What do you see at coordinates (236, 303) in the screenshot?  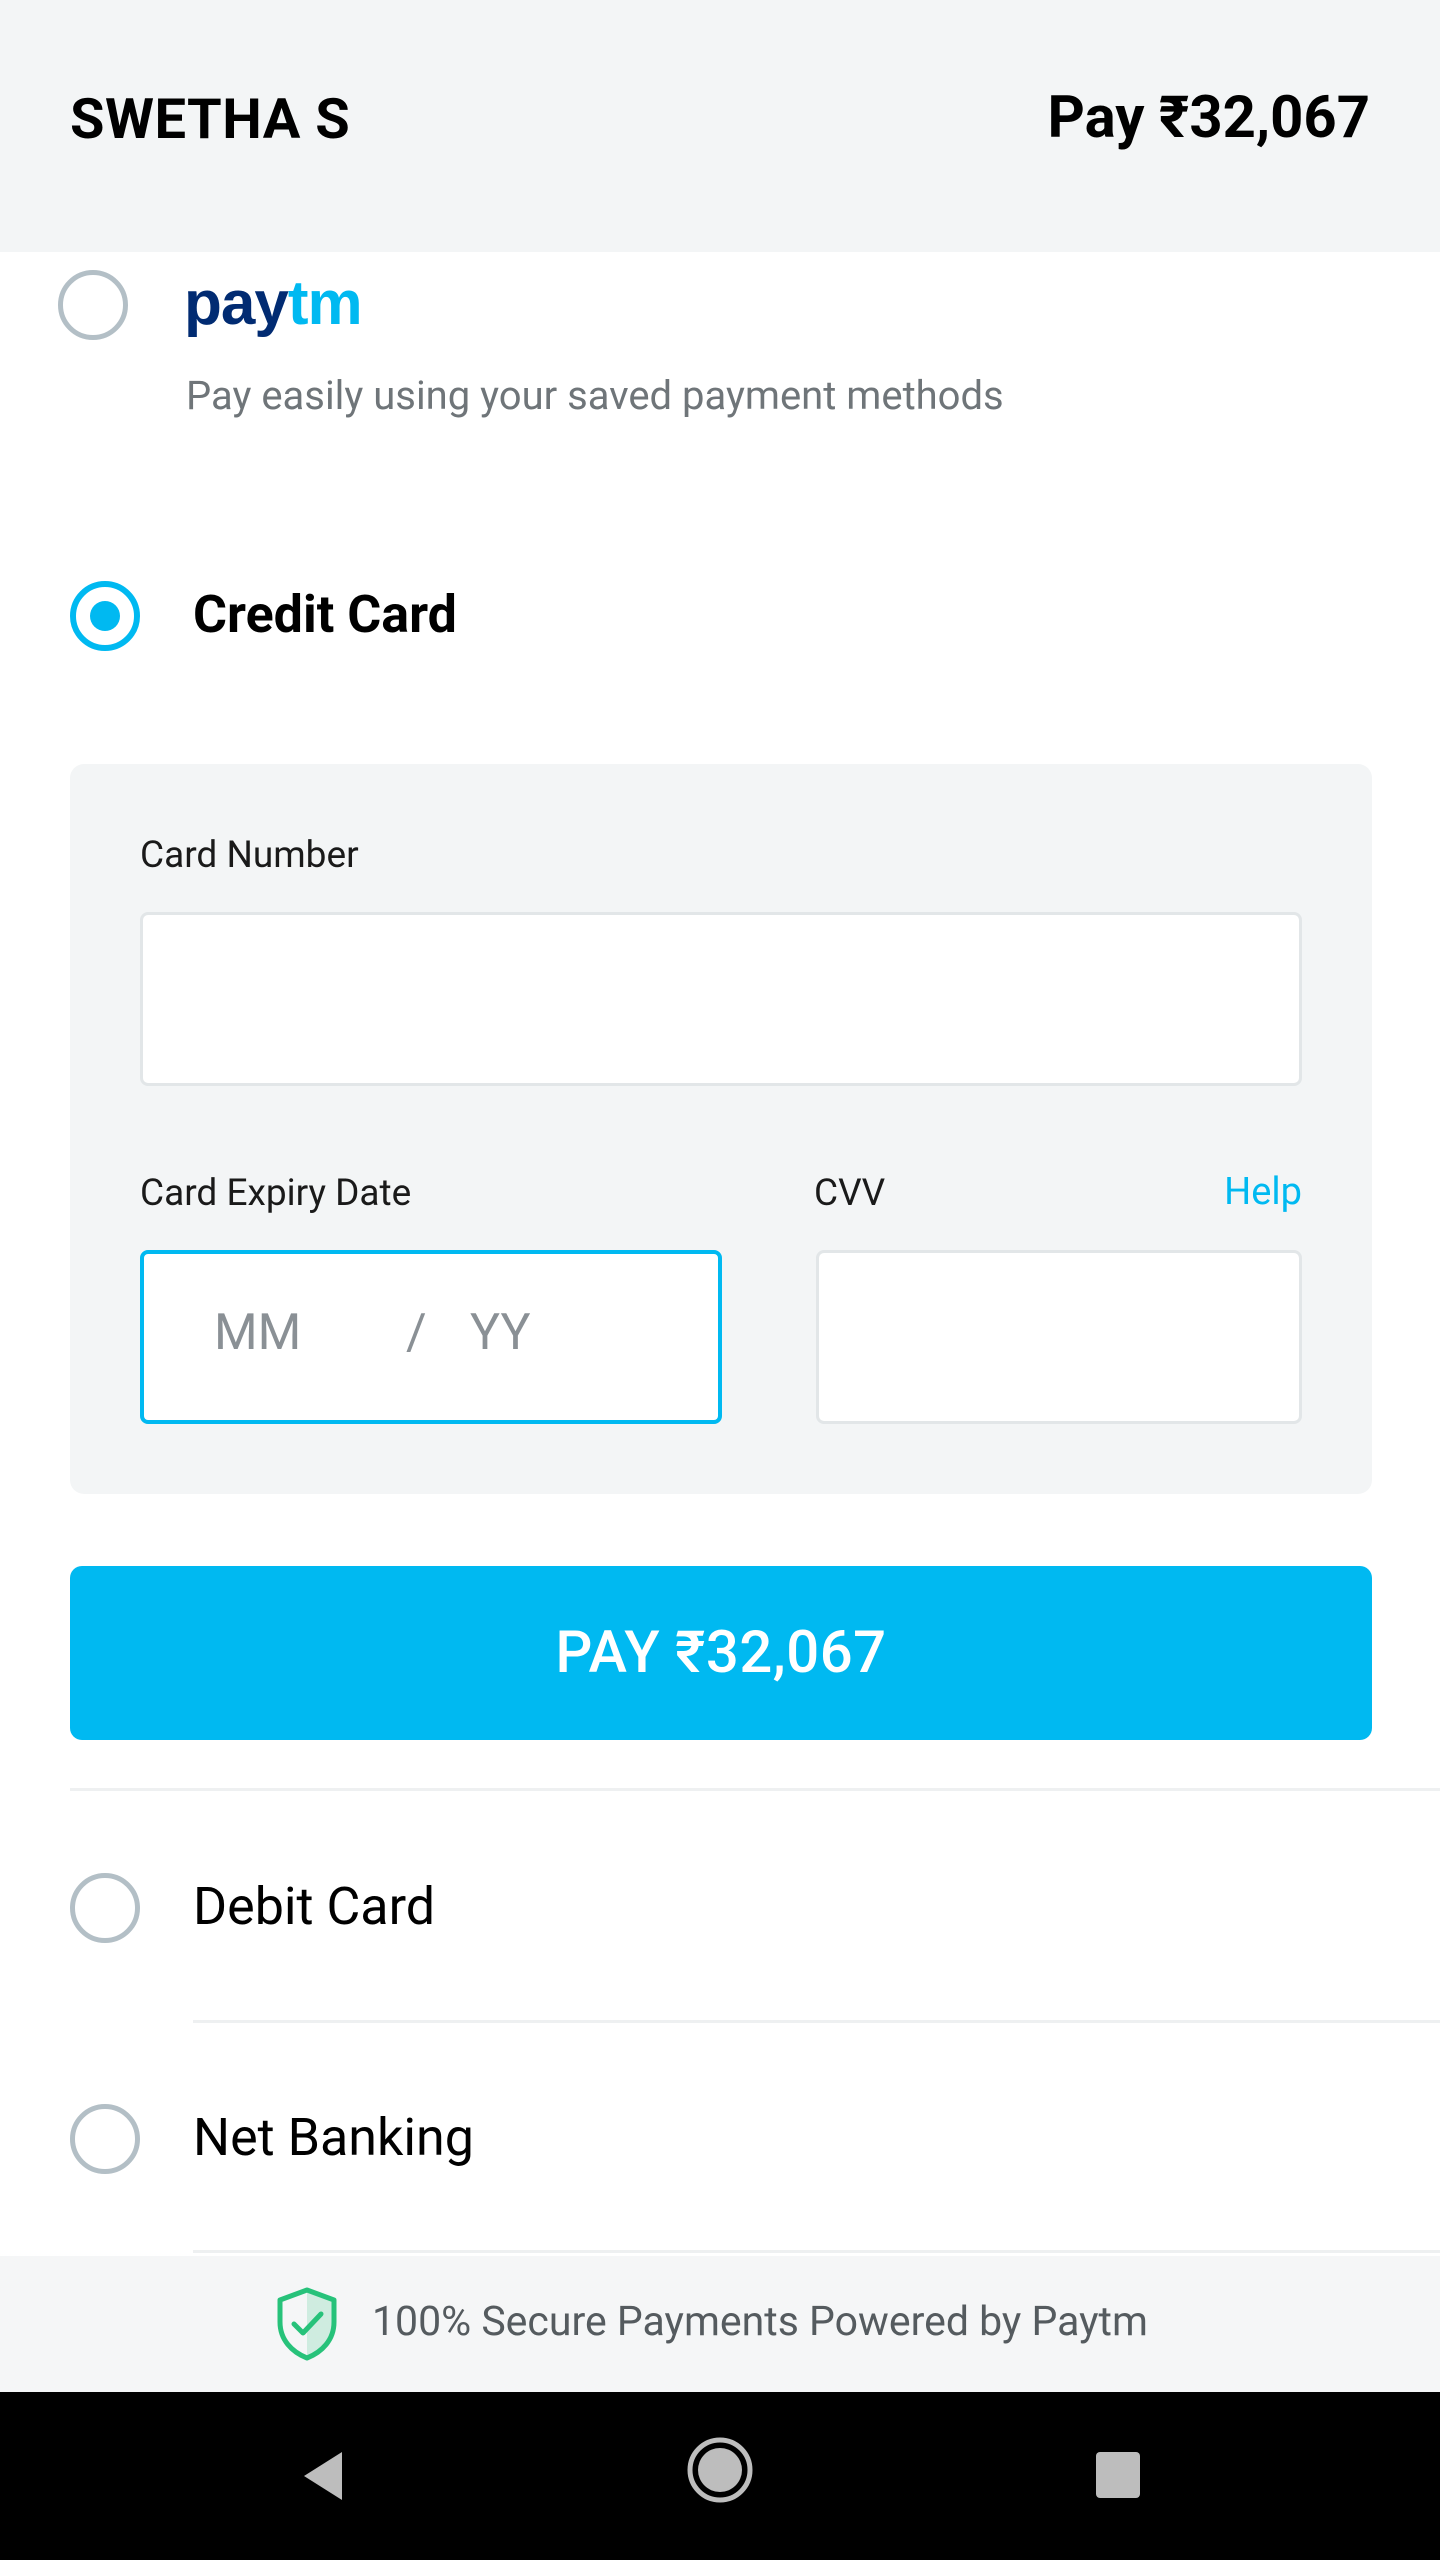 I see `paytm-logo-pay: pay` at bounding box center [236, 303].